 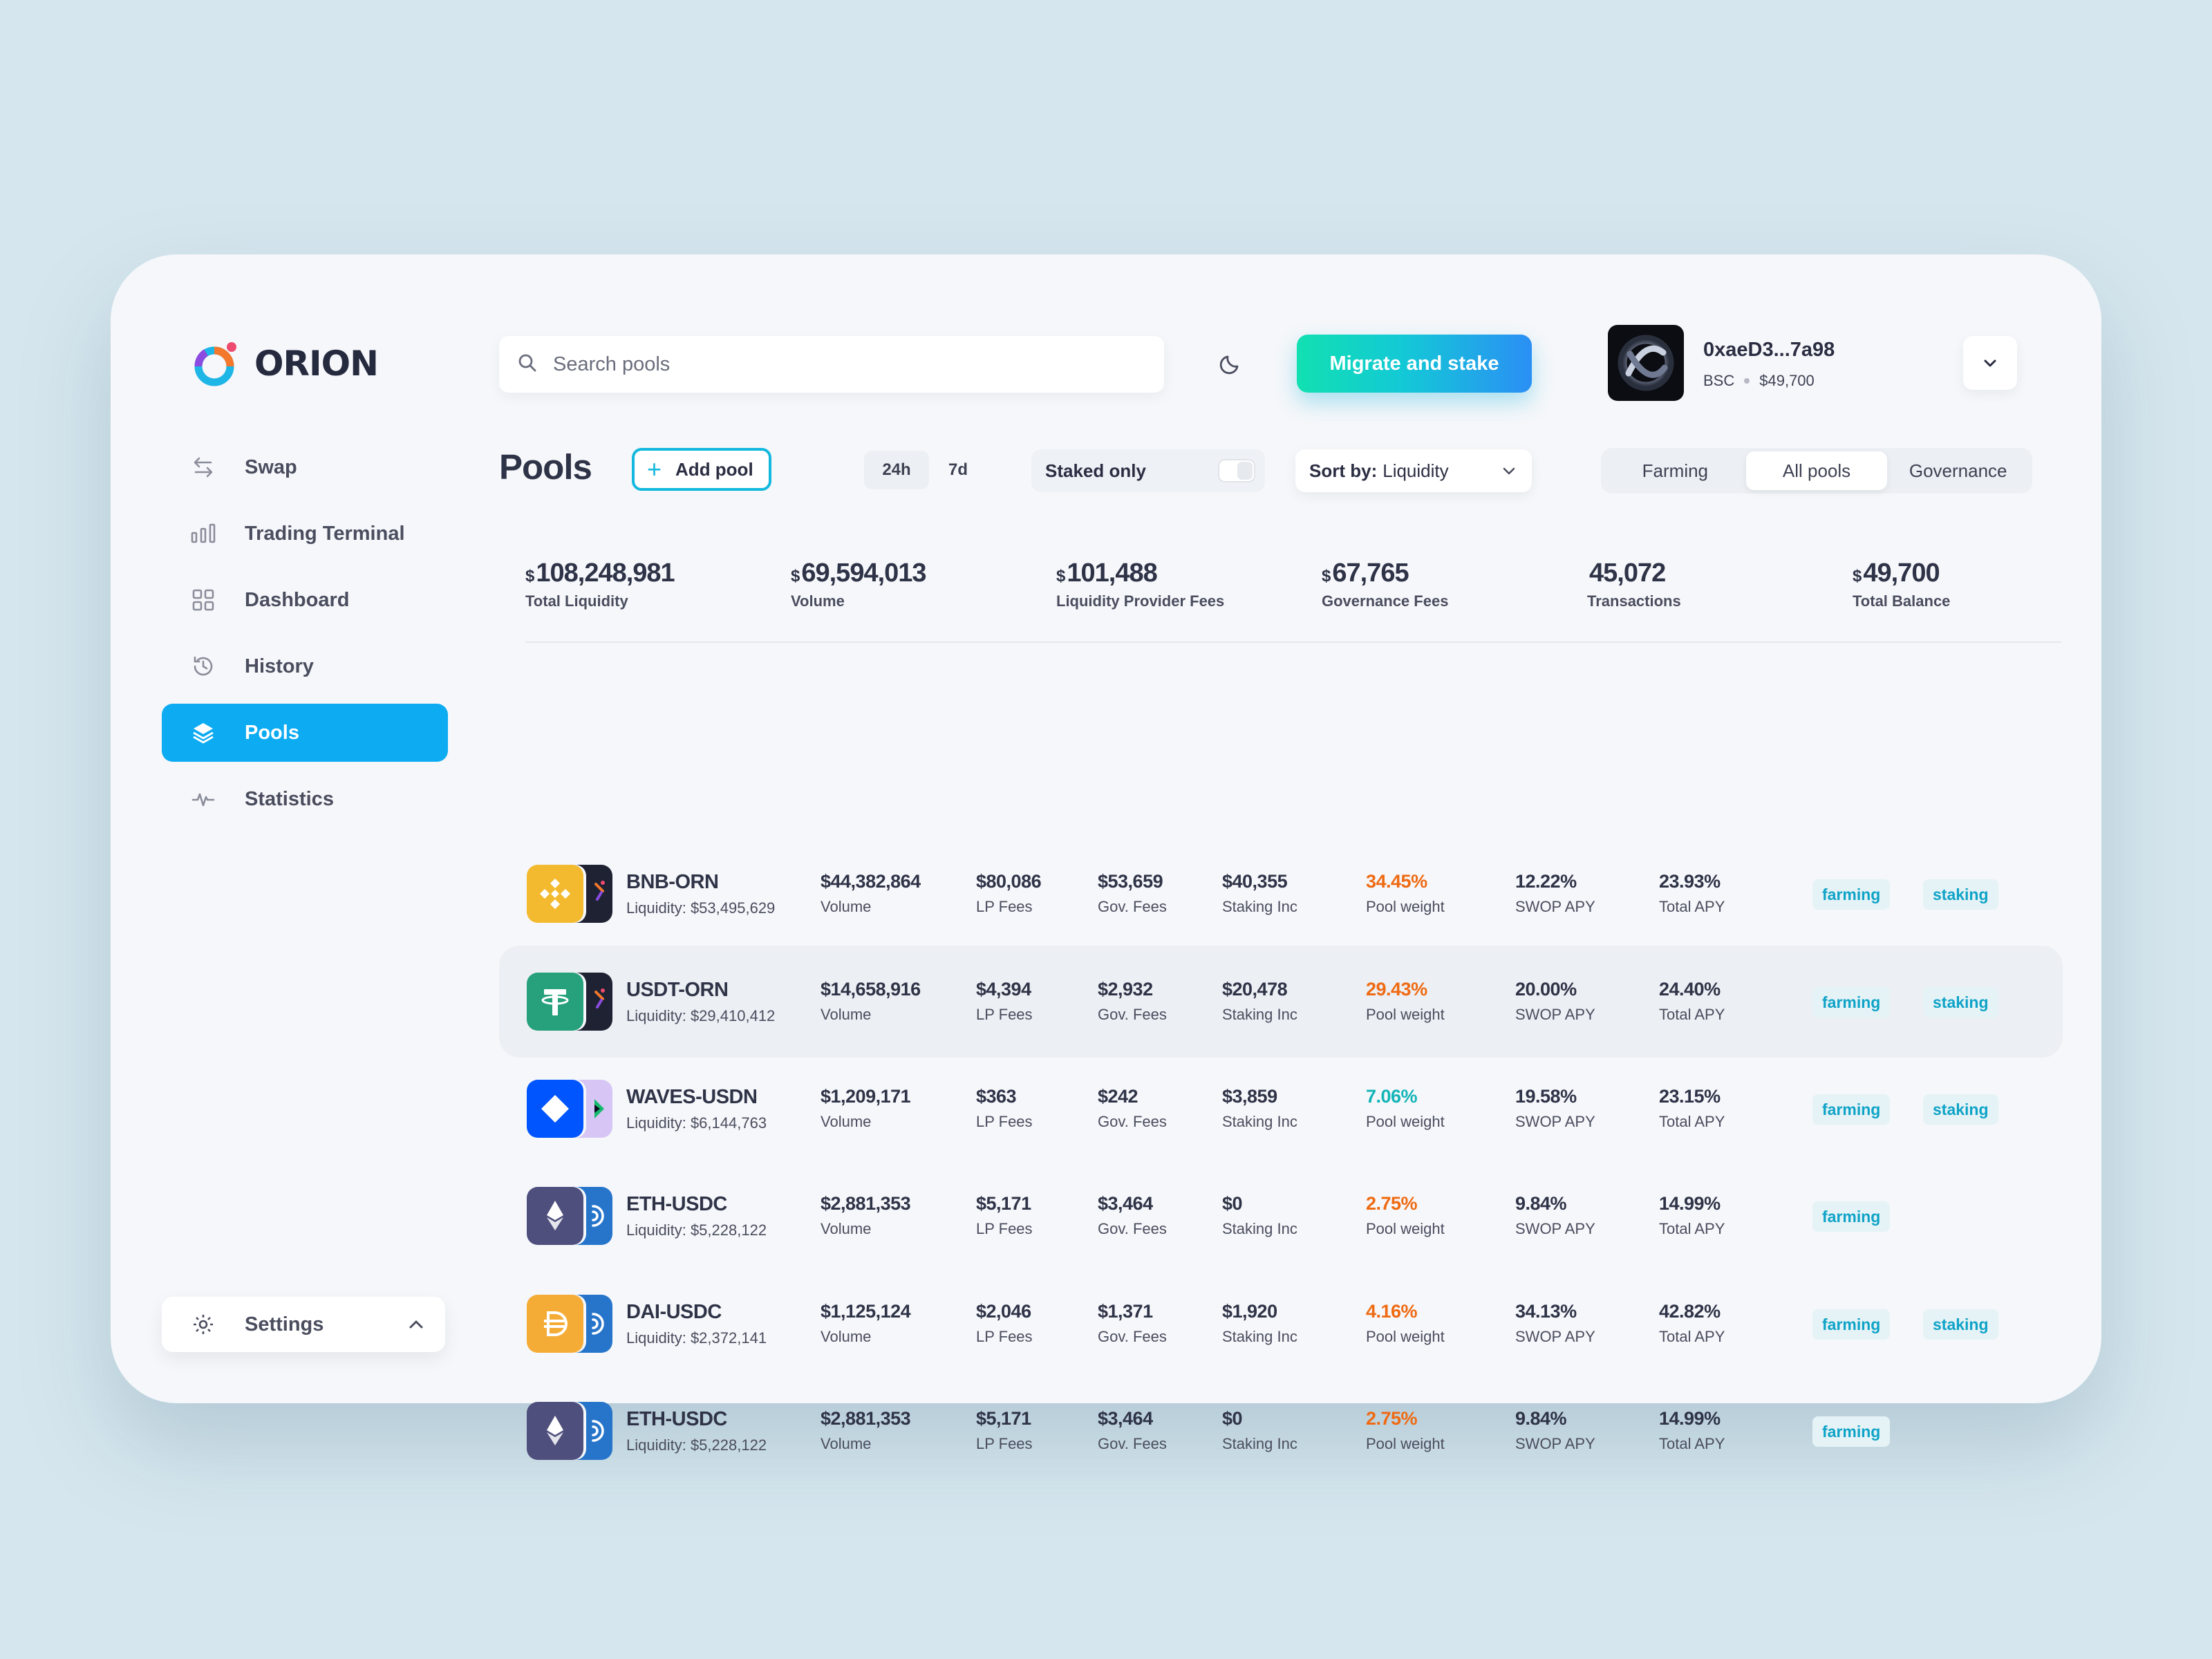 What do you see at coordinates (303, 1324) in the screenshot?
I see `settings-button: Settings` at bounding box center [303, 1324].